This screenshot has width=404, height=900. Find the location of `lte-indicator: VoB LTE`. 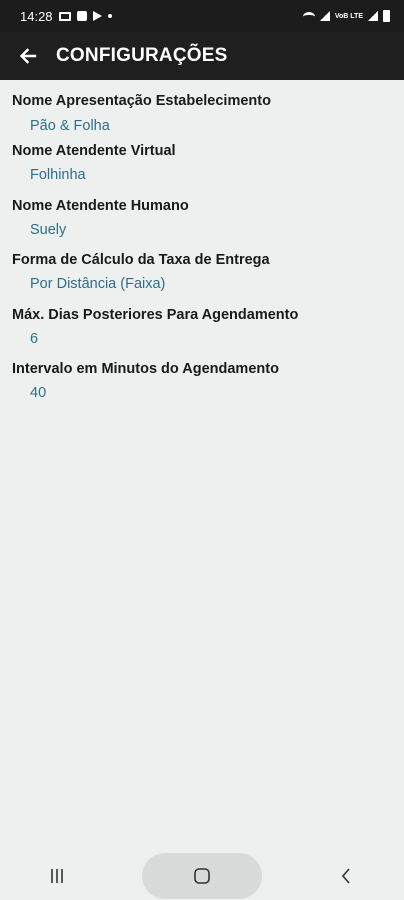

lte-indicator: VoB LTE is located at coordinates (348, 16).